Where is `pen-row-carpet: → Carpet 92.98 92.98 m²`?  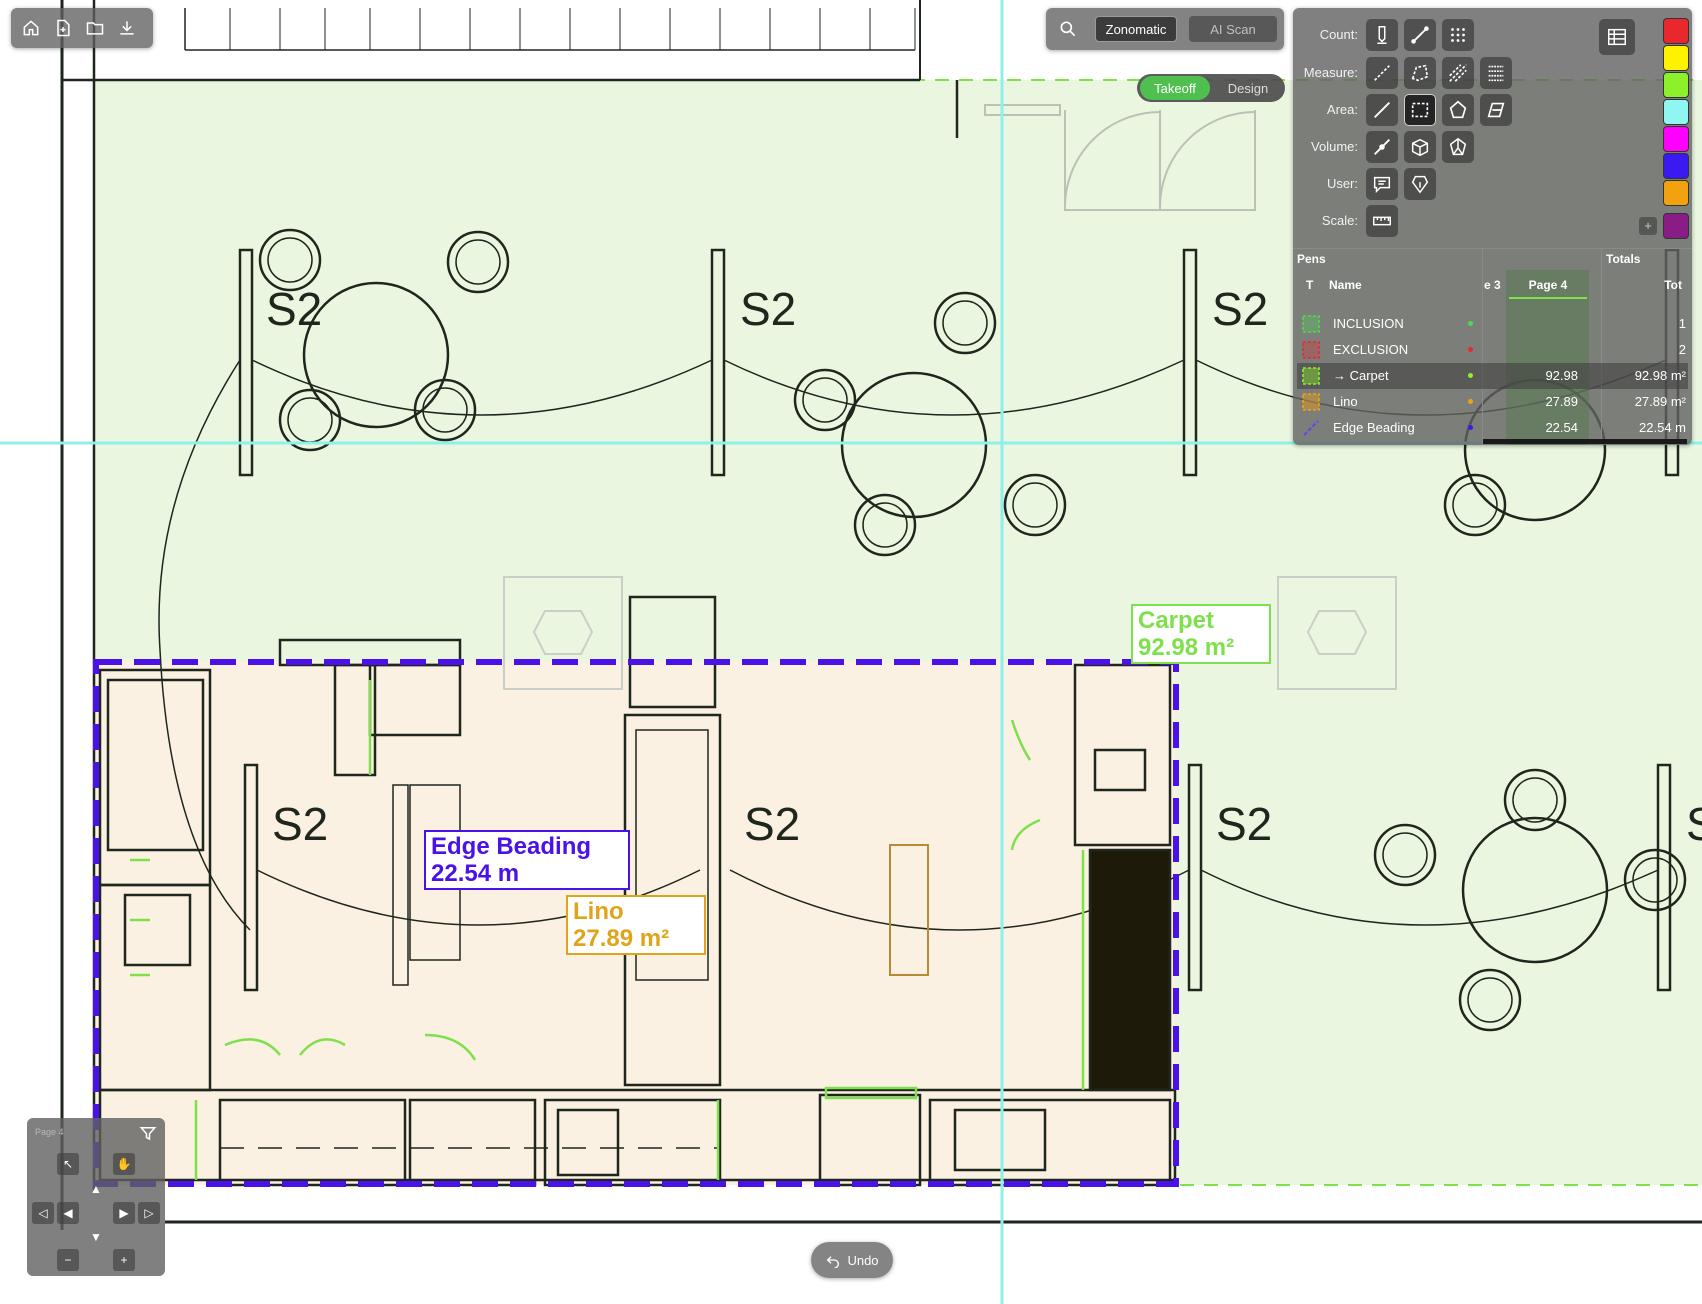
pen-row-carpet: → Carpet 92.98 92.98 m² is located at coordinates (1492, 376).